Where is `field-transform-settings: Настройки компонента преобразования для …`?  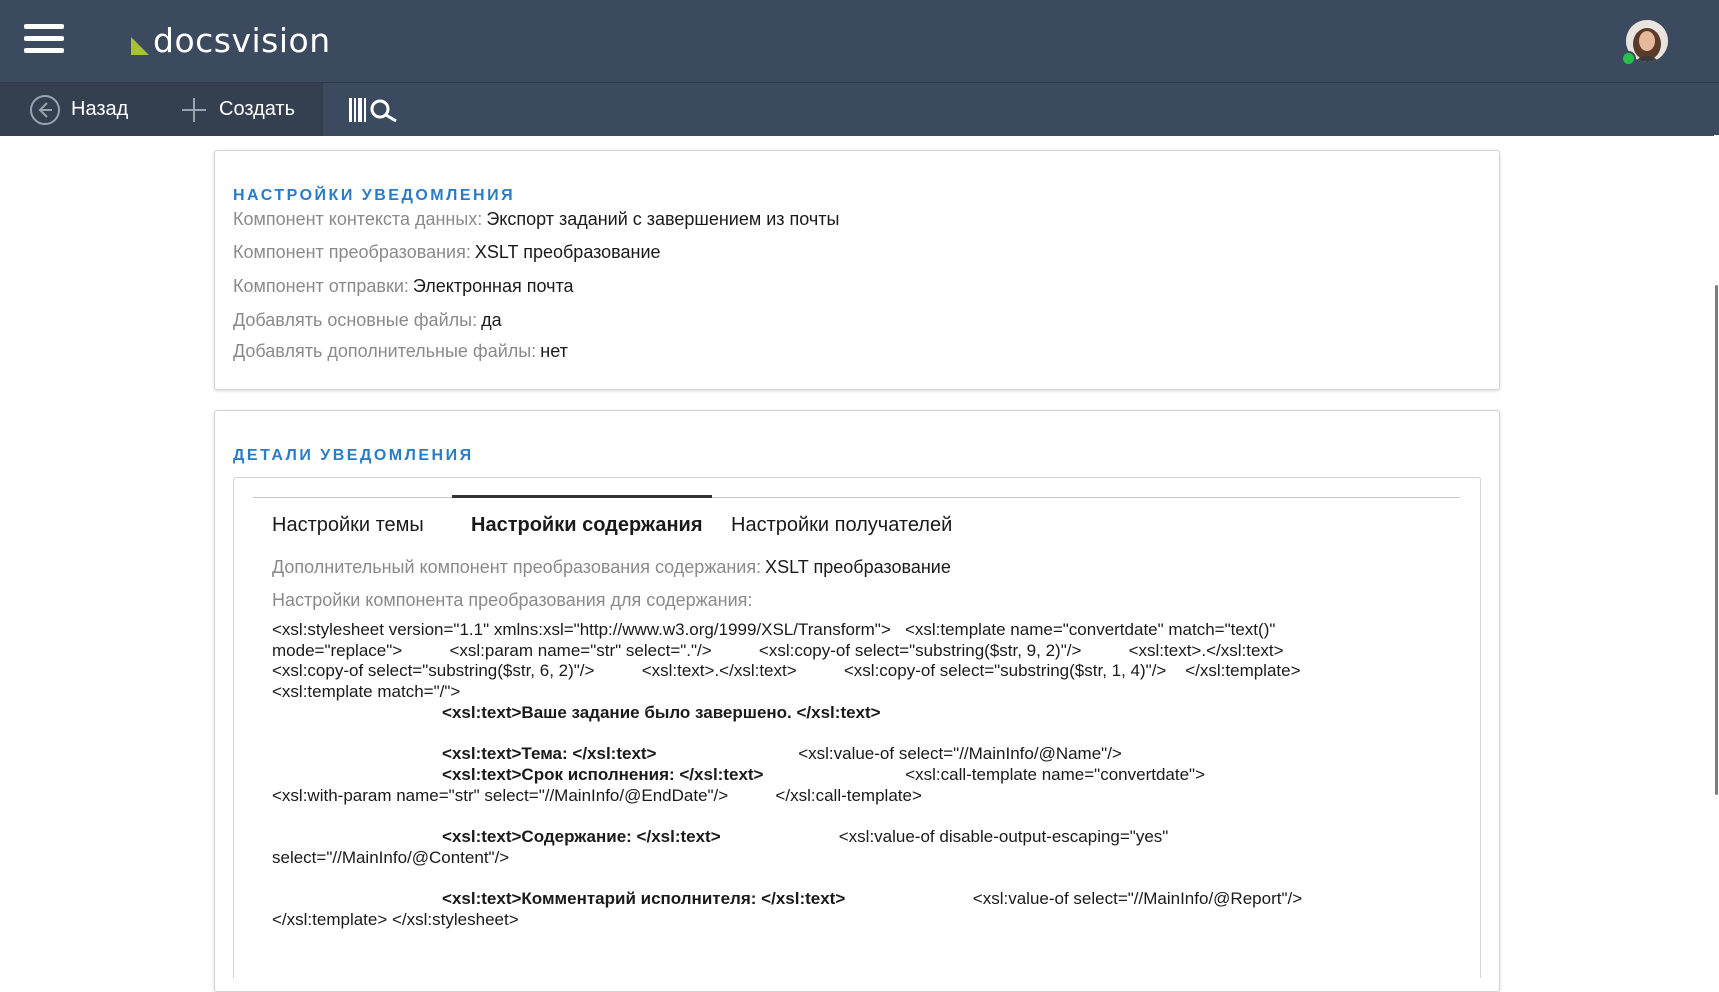
field-transform-settings: Настройки компонента преобразования для … is located at coordinates (512, 600).